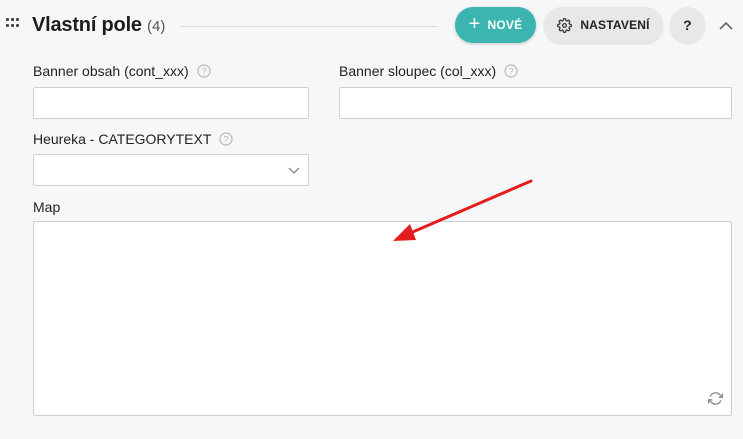 The height and width of the screenshot is (439, 743). I want to click on chevron-up-icon, so click(726, 26).